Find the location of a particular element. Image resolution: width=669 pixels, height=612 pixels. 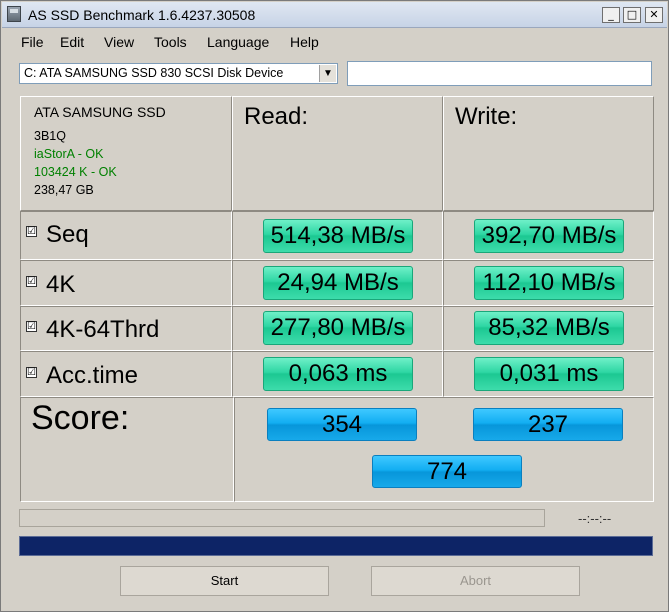

seq-read-result: 514,38 MB/s is located at coordinates (338, 236).